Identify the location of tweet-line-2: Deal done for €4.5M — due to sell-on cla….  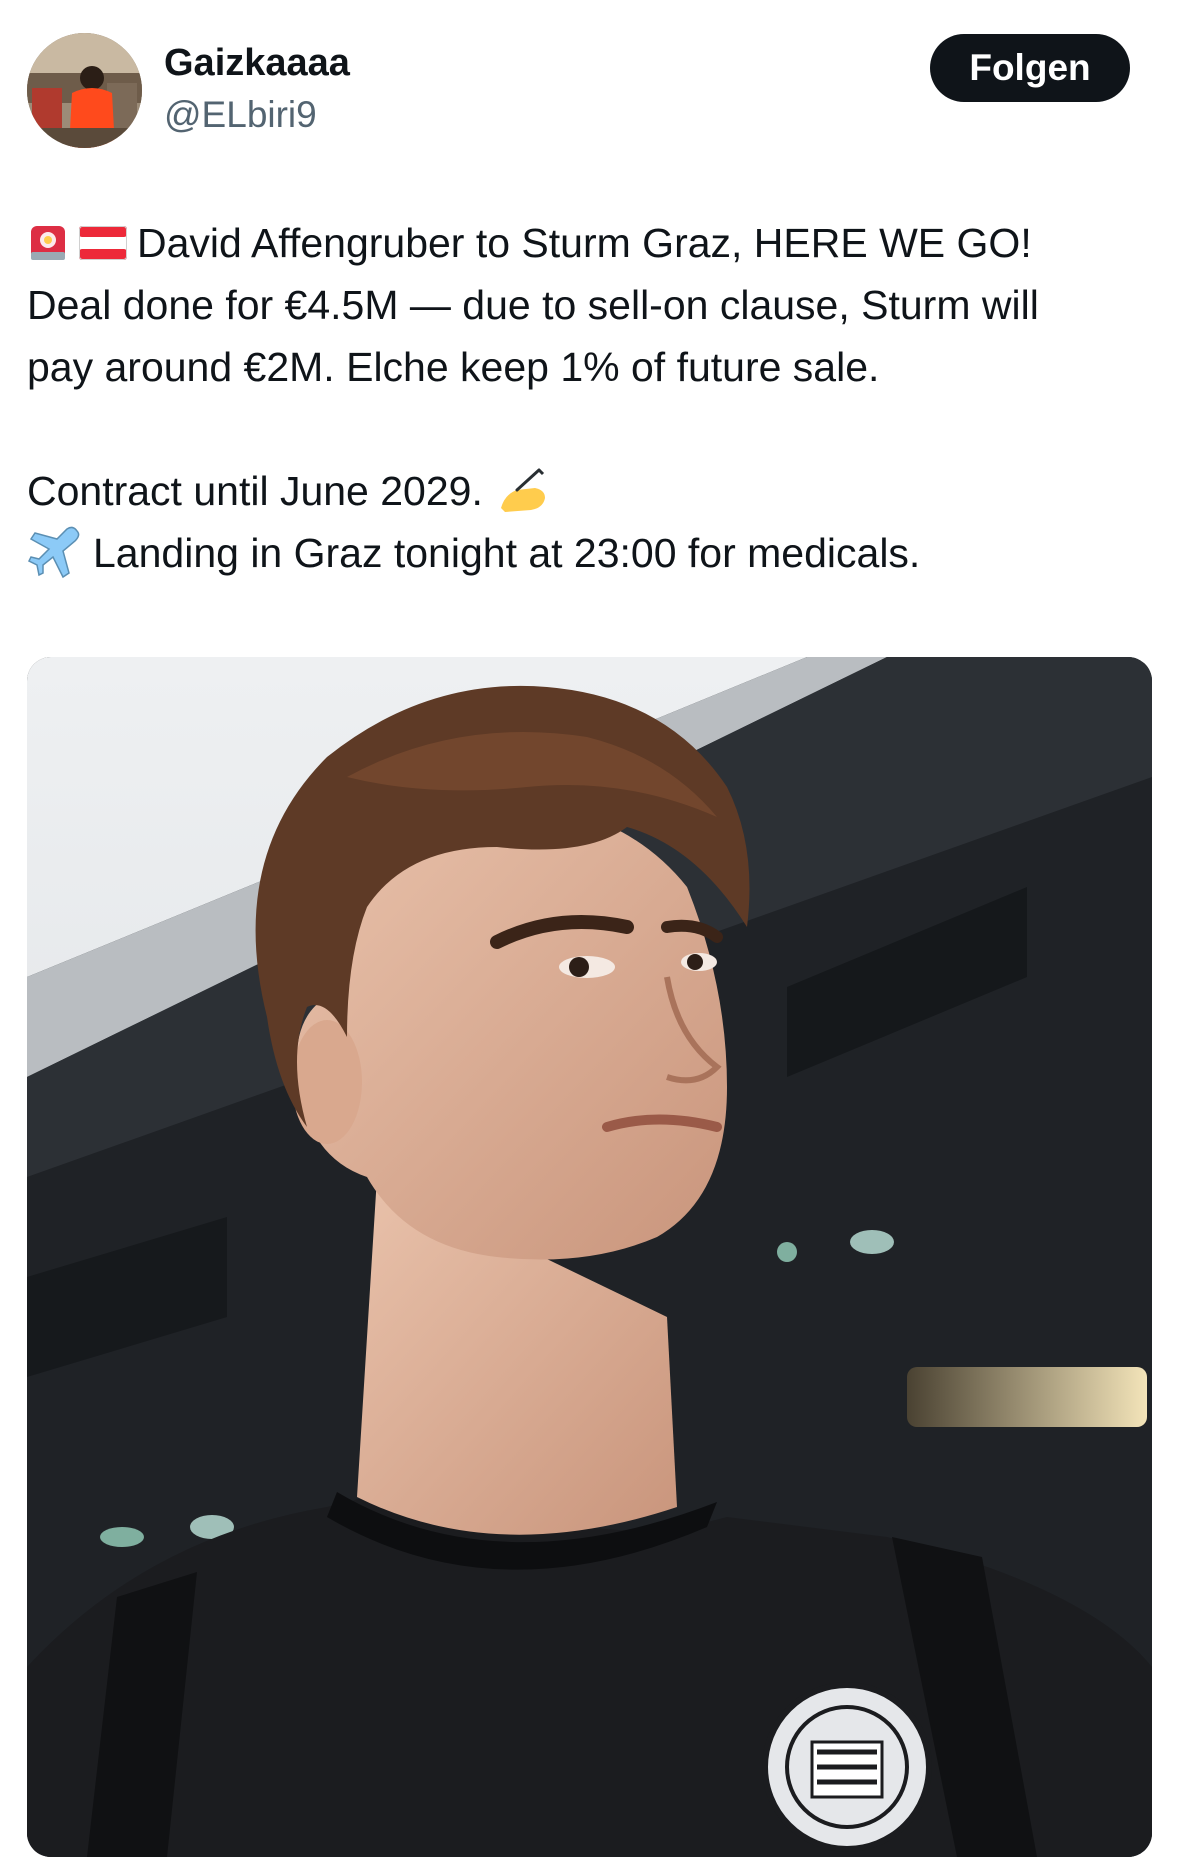
(589, 305).